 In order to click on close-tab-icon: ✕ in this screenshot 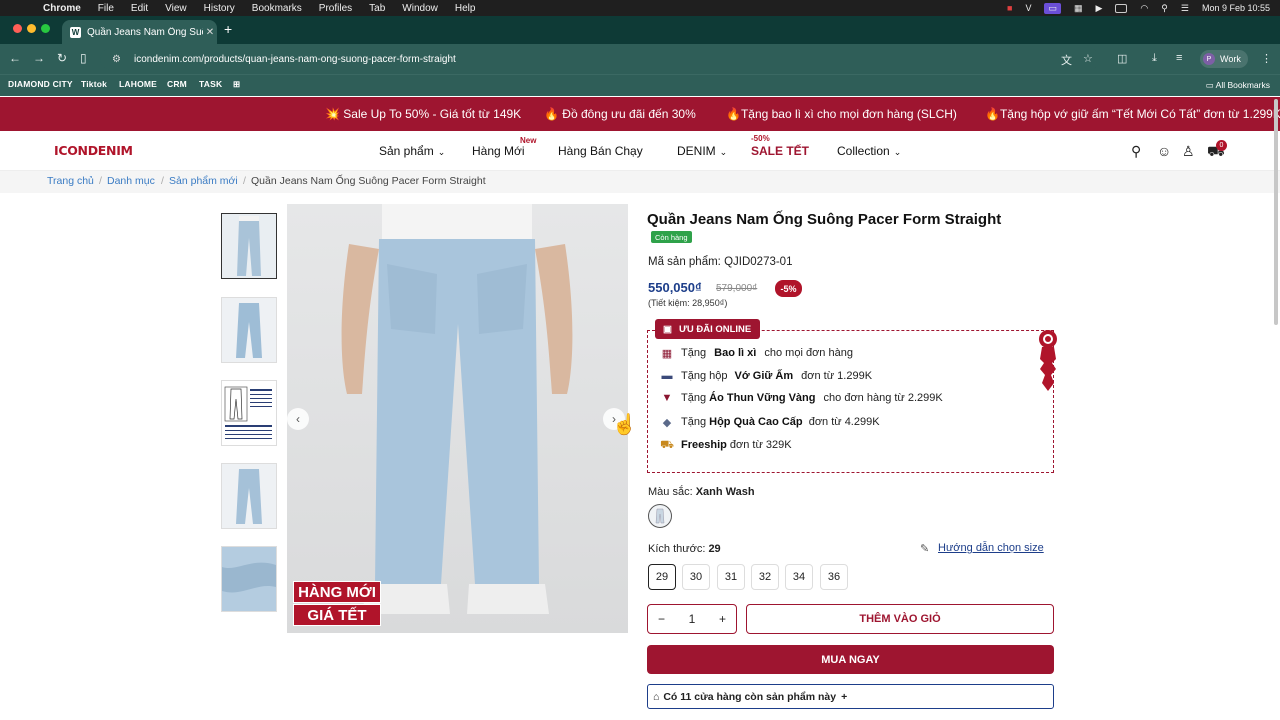, I will do `click(210, 32)`.